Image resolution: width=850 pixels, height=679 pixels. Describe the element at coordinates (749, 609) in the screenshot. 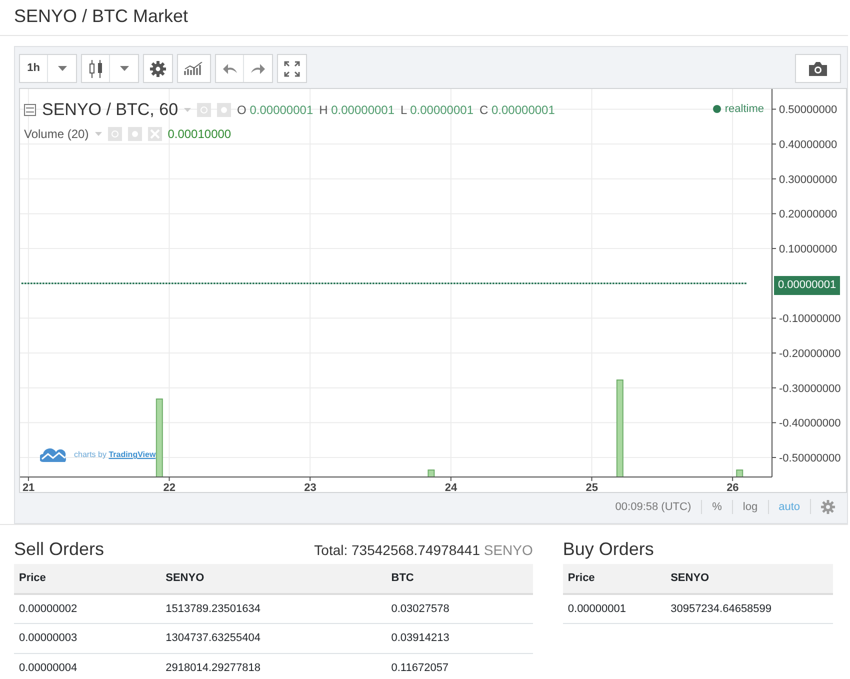

I see `table-cell: 30957234.64658599` at that location.